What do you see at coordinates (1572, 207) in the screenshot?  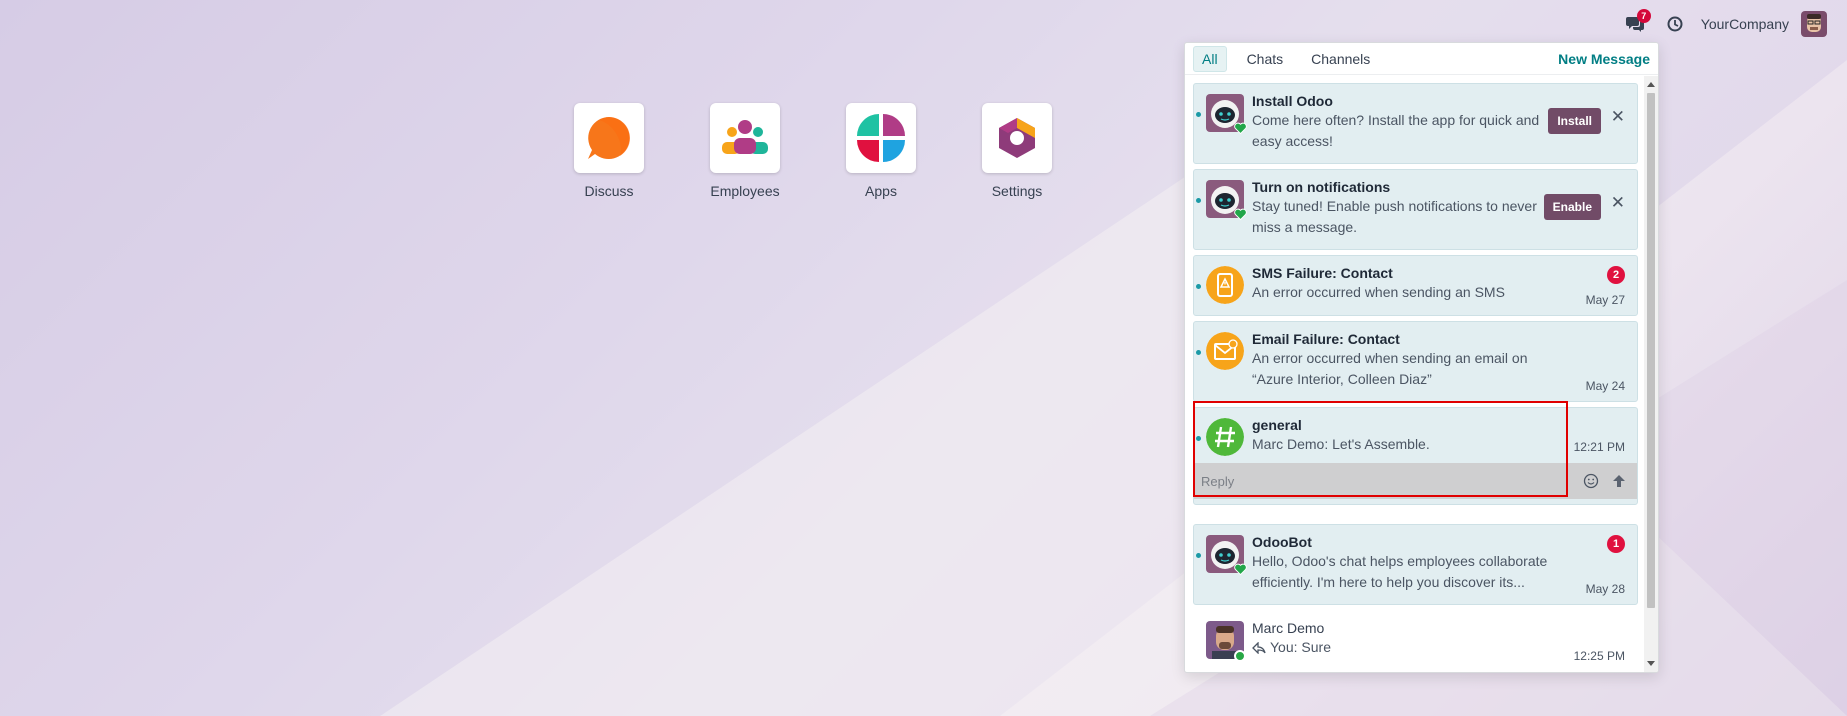 I see `enable-button: Enable` at bounding box center [1572, 207].